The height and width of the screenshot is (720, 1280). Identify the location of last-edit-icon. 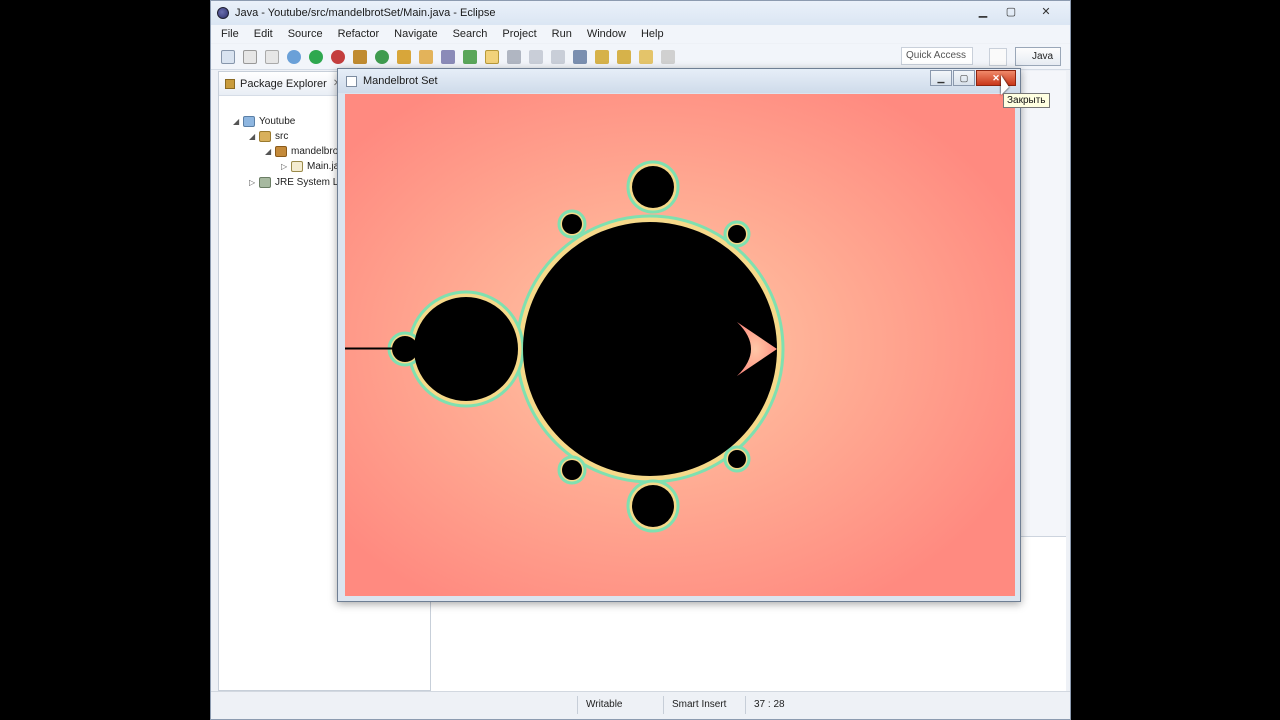
(624, 56).